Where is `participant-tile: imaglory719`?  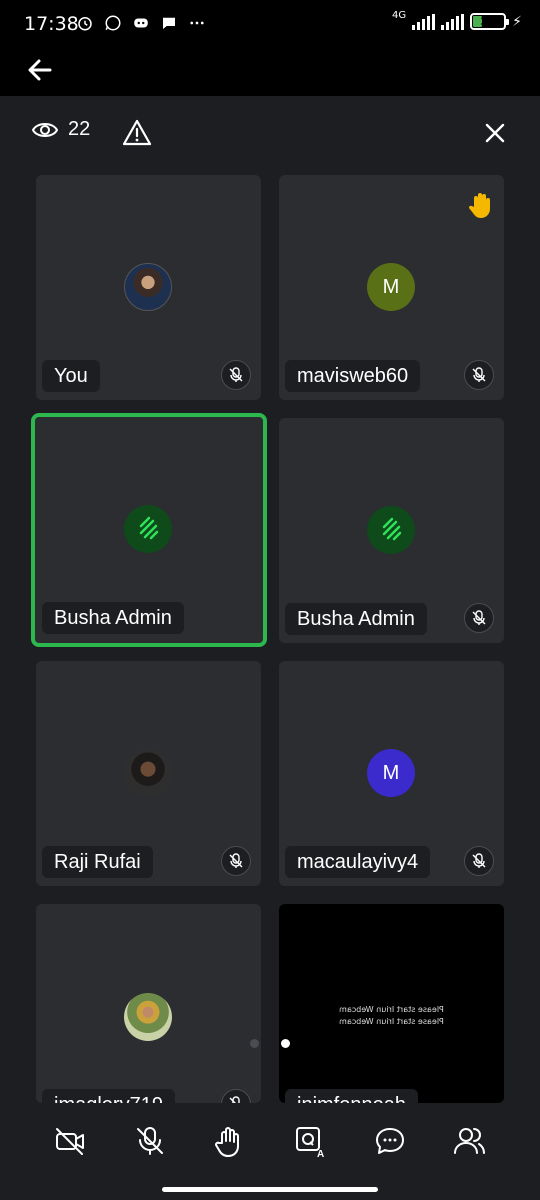
participant-tile: imaglory719 is located at coordinates (148, 1003).